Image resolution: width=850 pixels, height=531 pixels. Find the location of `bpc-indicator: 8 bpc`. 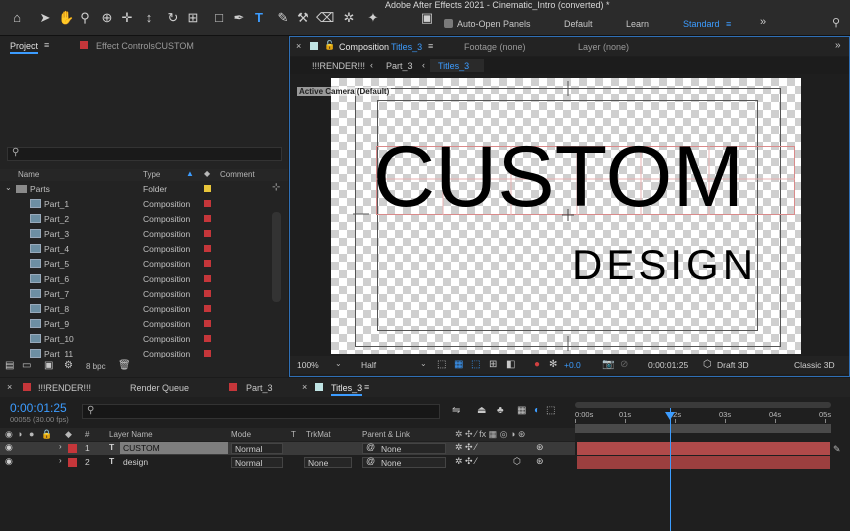

bpc-indicator: 8 bpc is located at coordinates (96, 366).